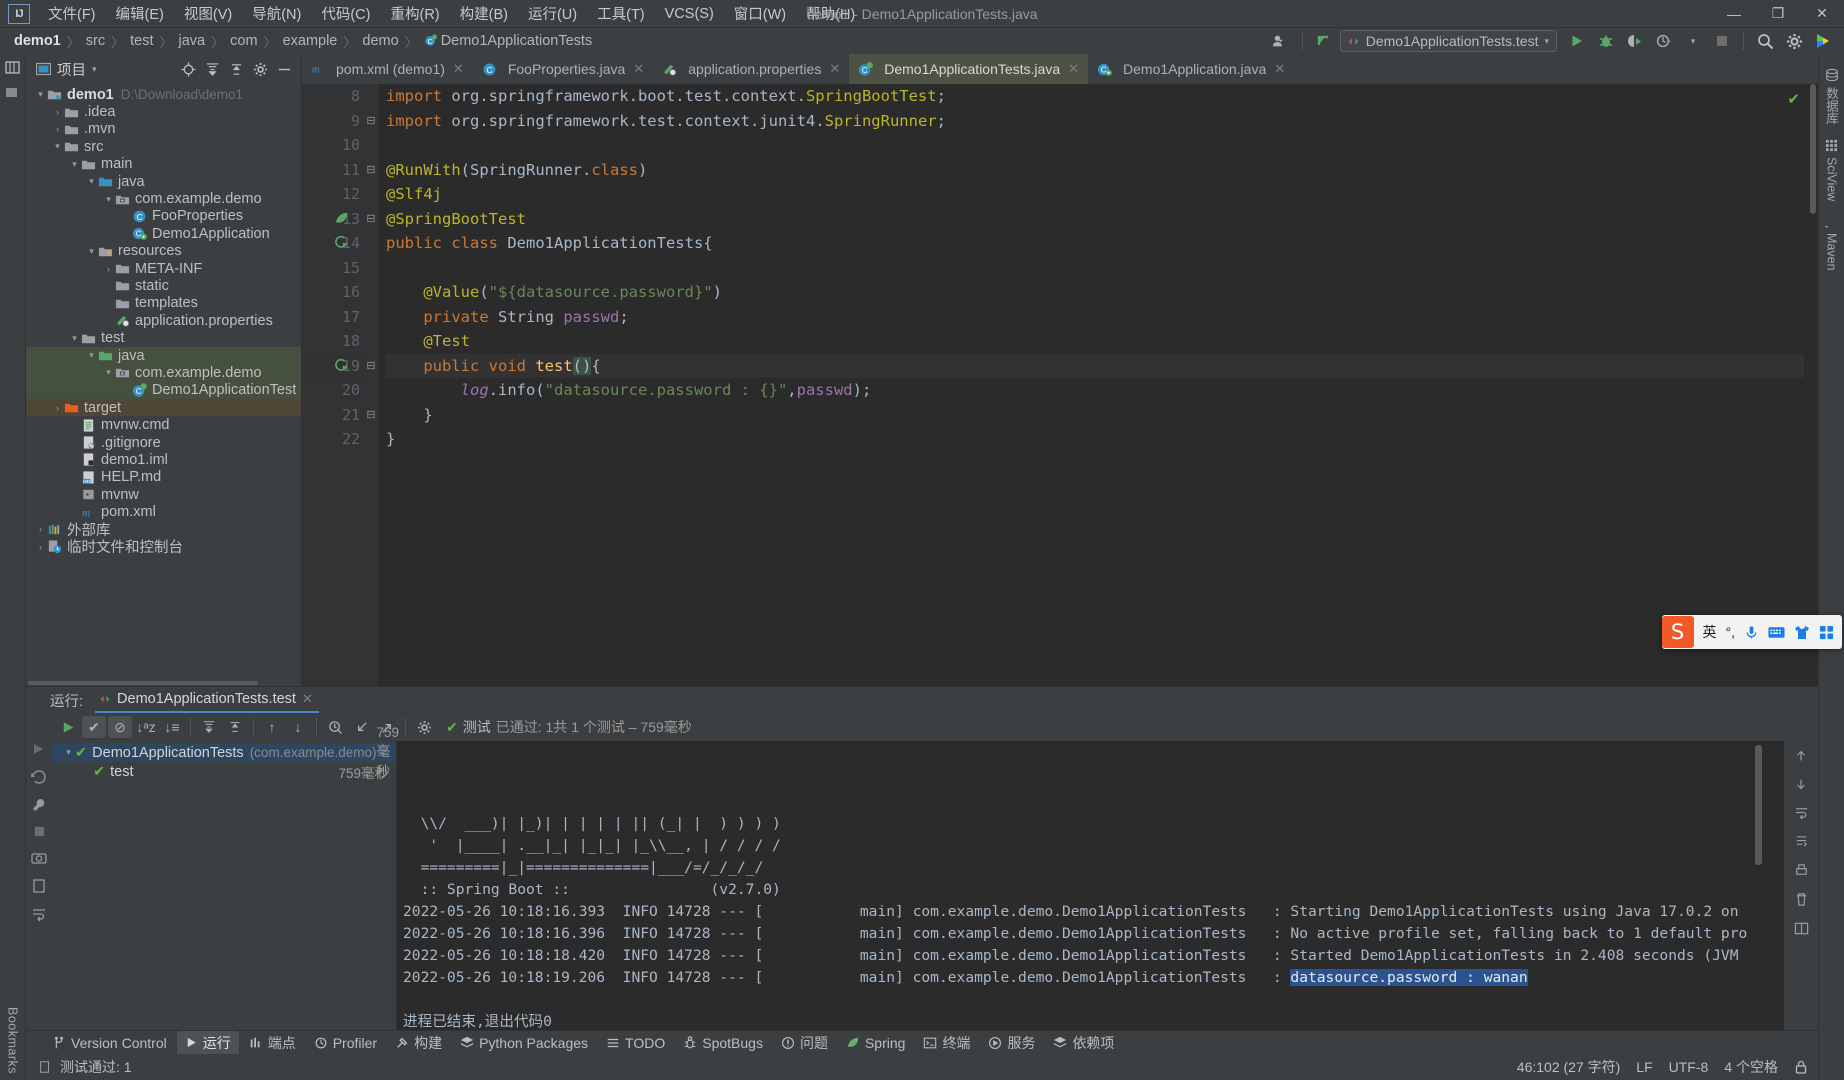  What do you see at coordinates (163, 94) in the screenshot?
I see `tree-node: ▾ demo1 D:\Download\demo1` at bounding box center [163, 94].